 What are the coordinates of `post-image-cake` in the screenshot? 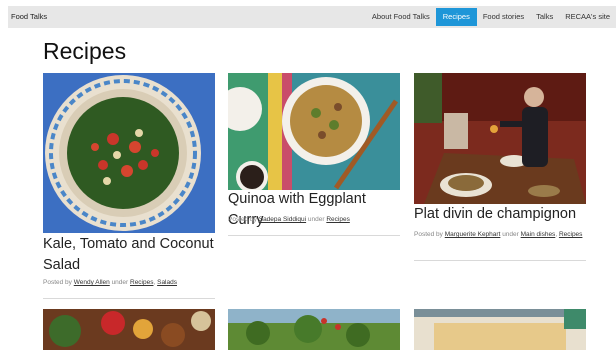 It's located at (500, 329).